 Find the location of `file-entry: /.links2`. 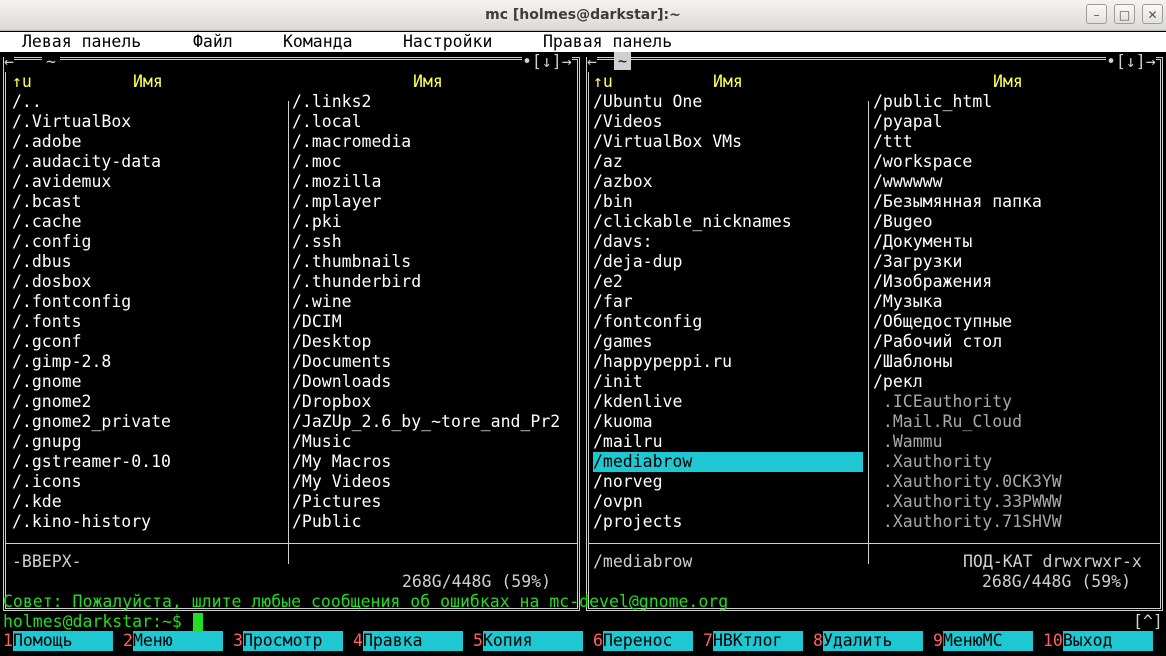

file-entry: /.links2 is located at coordinates (331, 102).